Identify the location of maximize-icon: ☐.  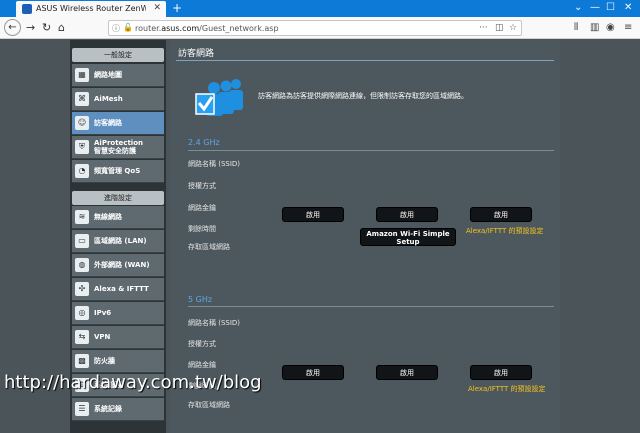
(610, 7).